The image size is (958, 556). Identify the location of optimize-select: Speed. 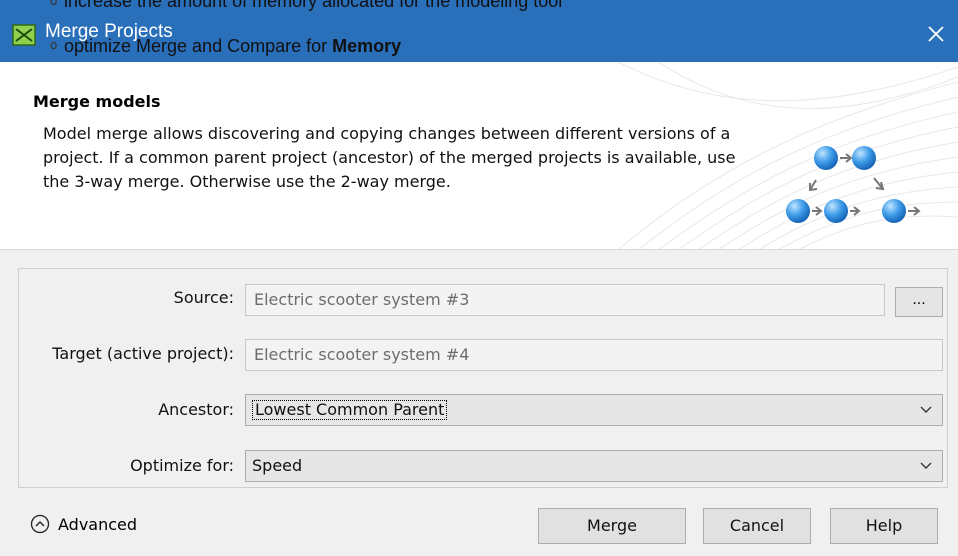
(594, 466).